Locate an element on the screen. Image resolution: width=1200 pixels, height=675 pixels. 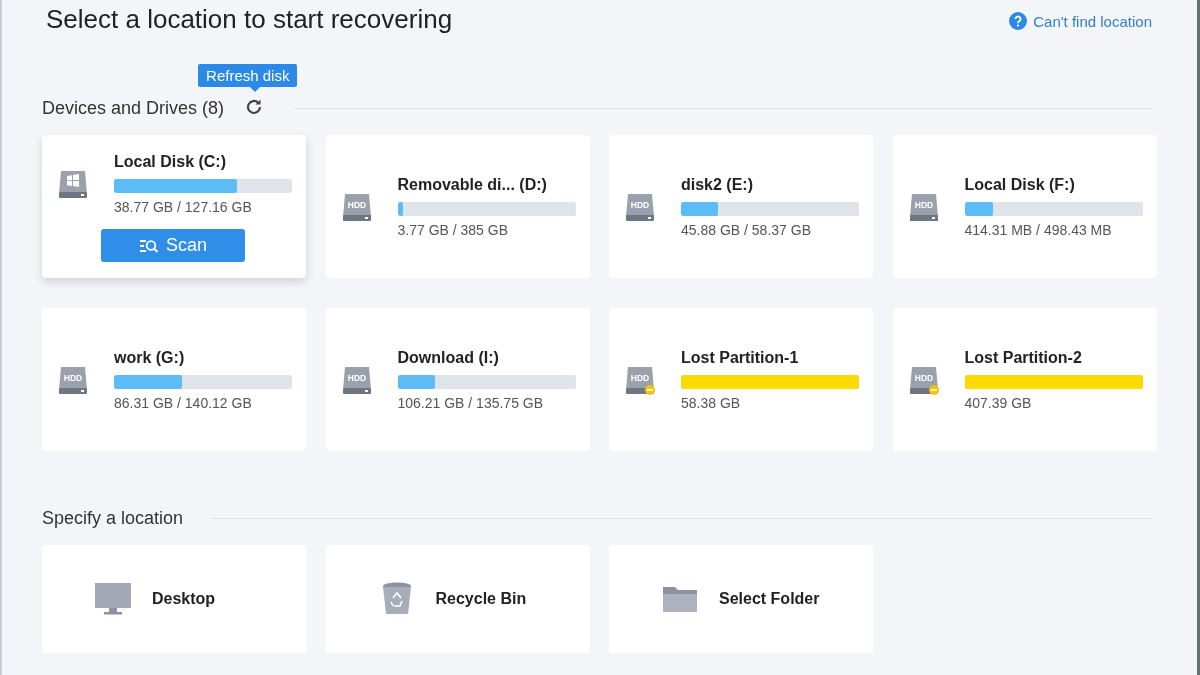
location-card: Recycle Bin is located at coordinates (457, 599).